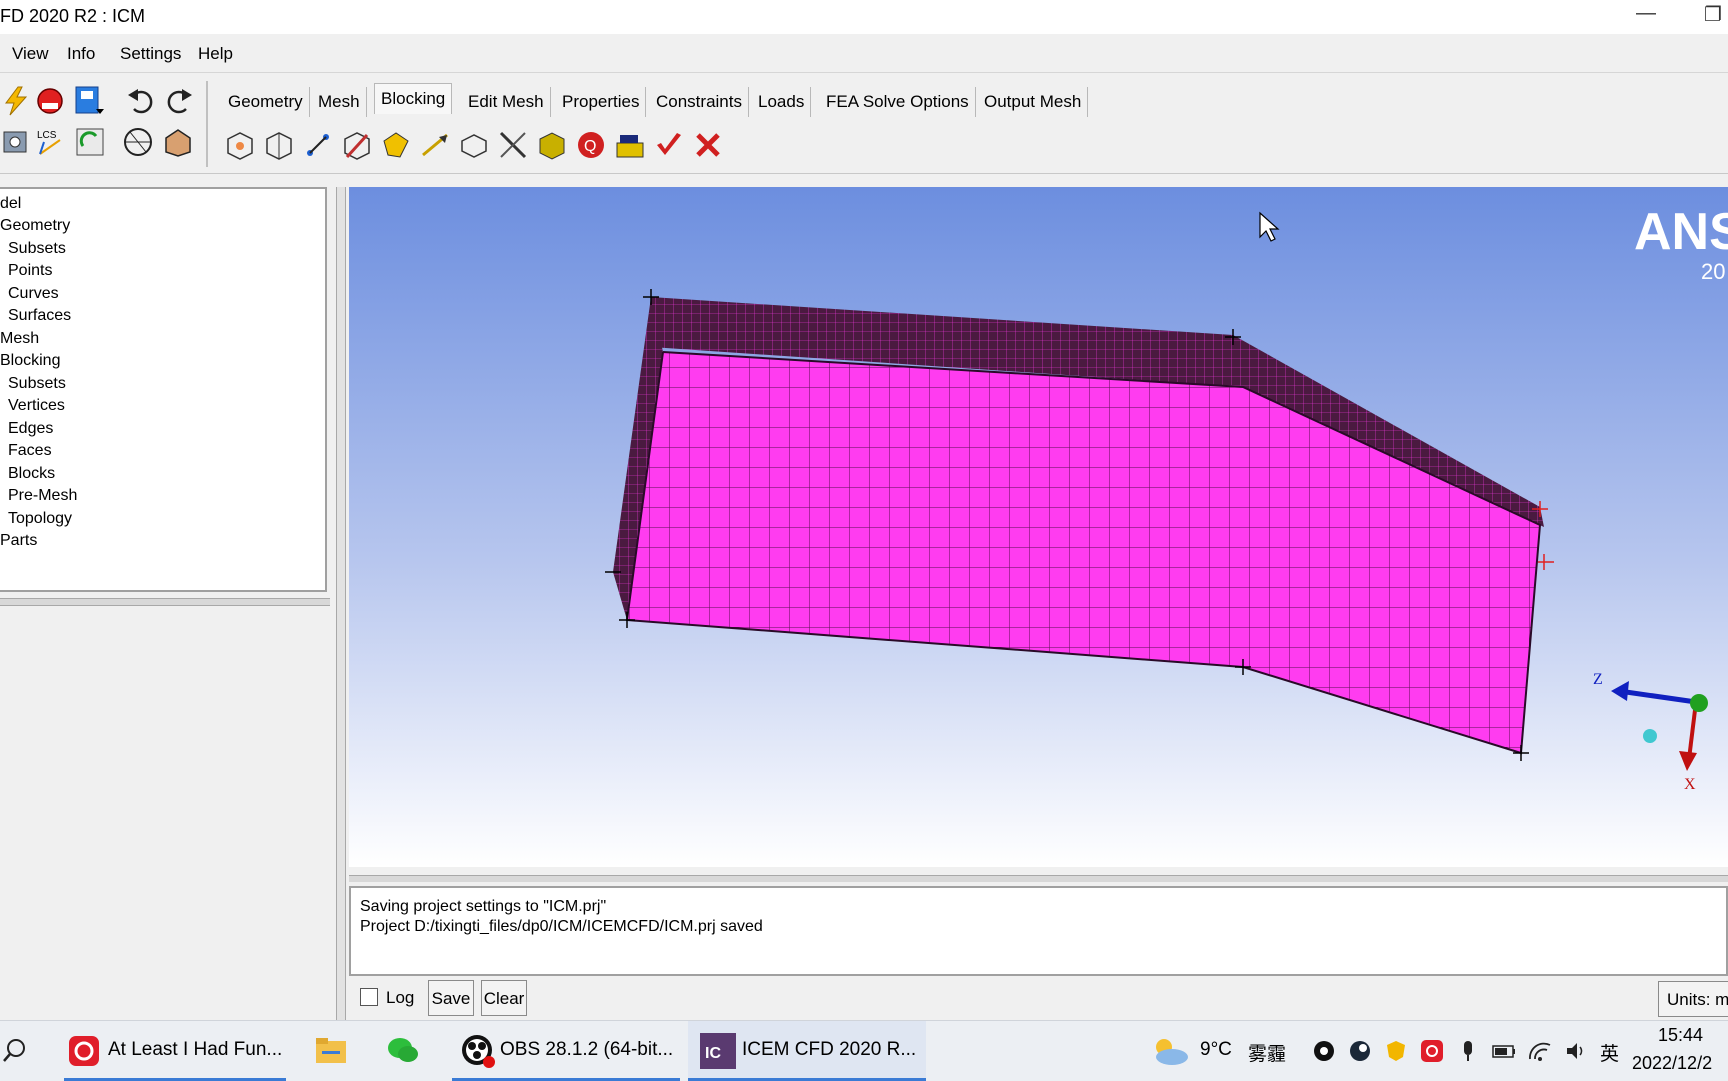 The height and width of the screenshot is (1081, 1728). What do you see at coordinates (1576, 1051) in the screenshot?
I see `volume-icon` at bounding box center [1576, 1051].